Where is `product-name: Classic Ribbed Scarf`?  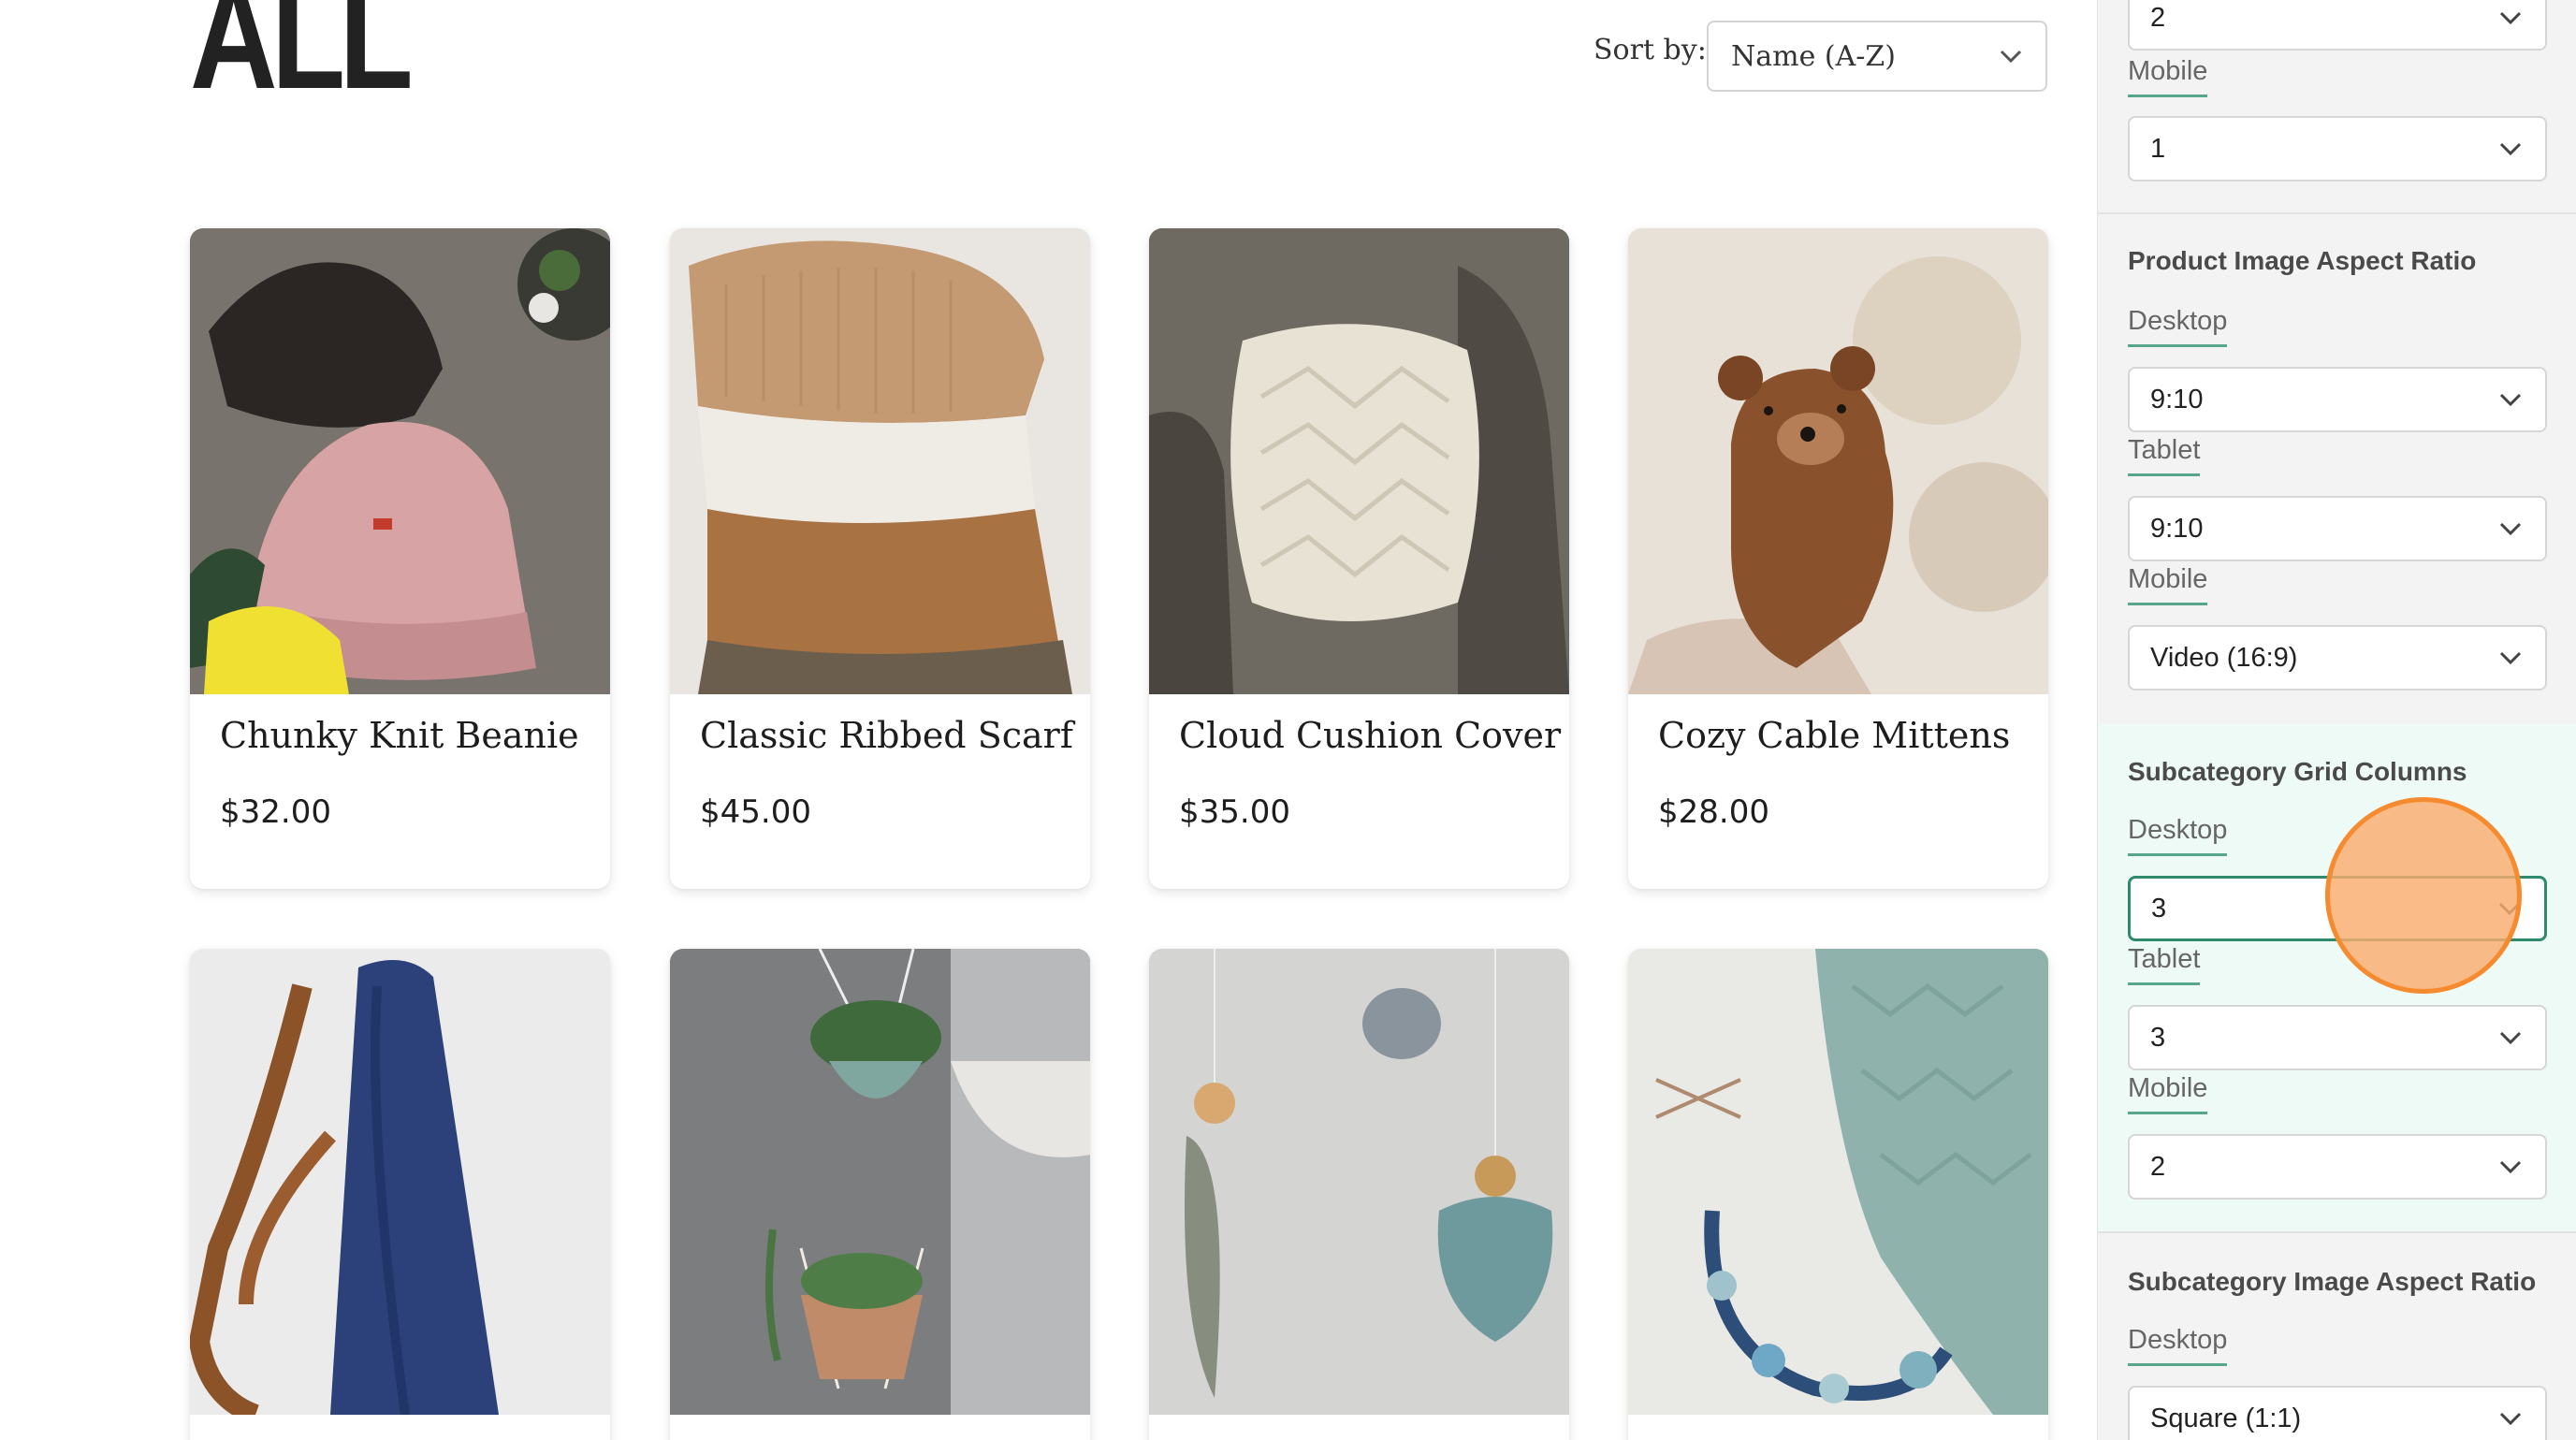 product-name: Classic Ribbed Scarf is located at coordinates (886, 735).